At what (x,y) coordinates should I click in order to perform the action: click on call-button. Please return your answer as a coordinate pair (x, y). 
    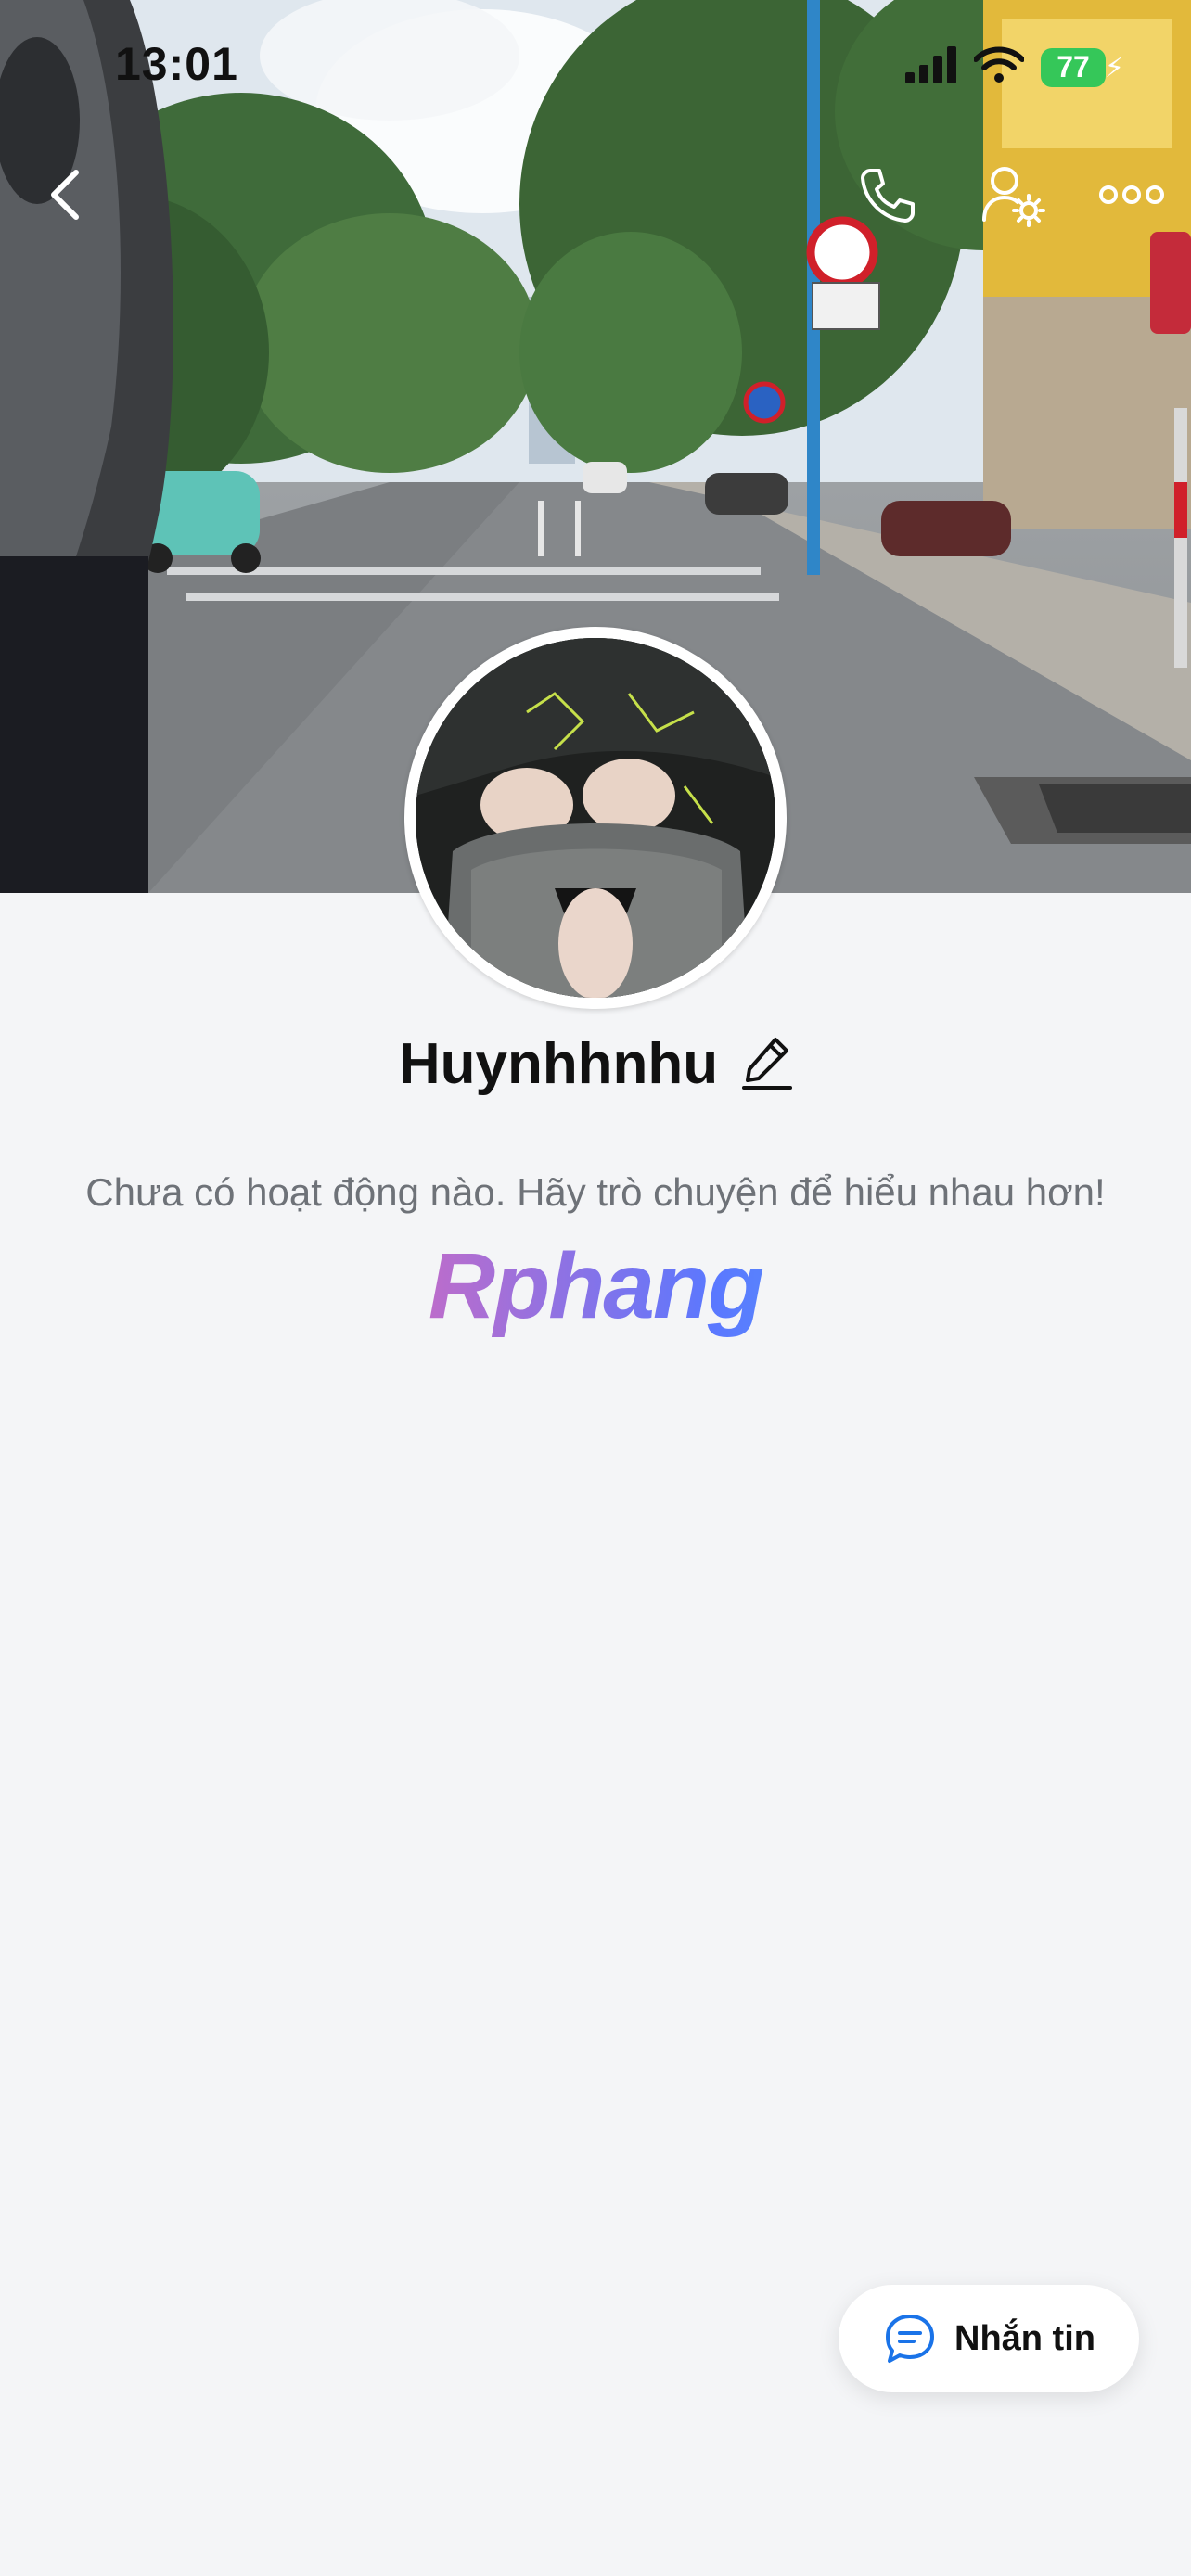
    Looking at the image, I should click on (887, 195).